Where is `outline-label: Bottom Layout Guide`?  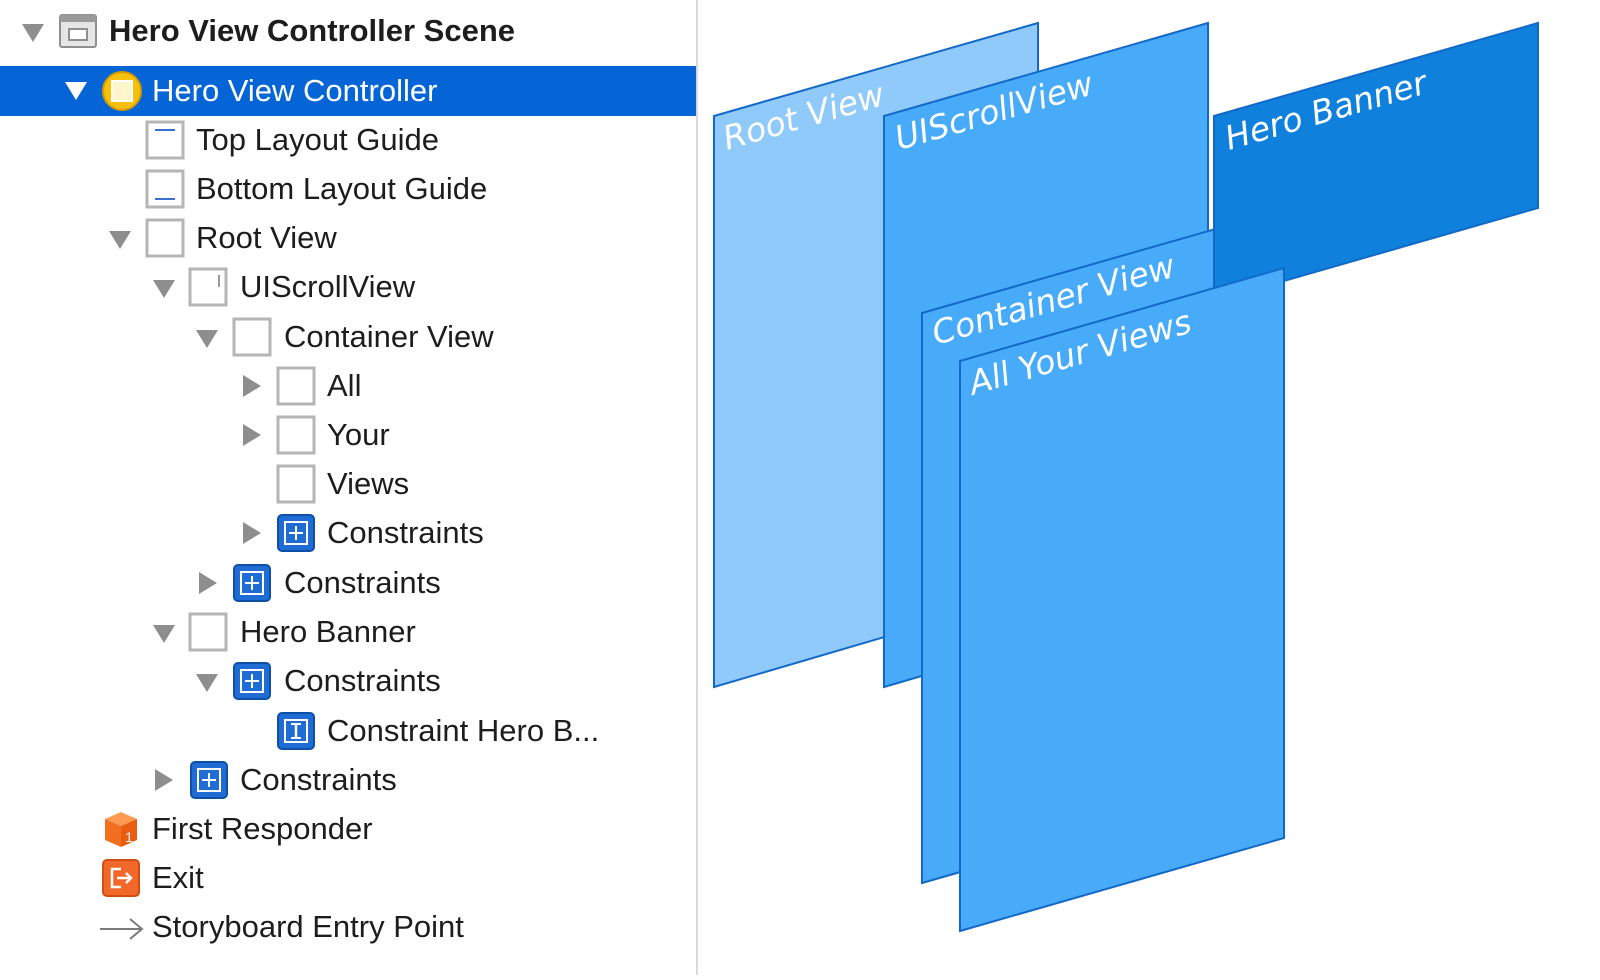 outline-label: Bottom Layout Guide is located at coordinates (342, 188).